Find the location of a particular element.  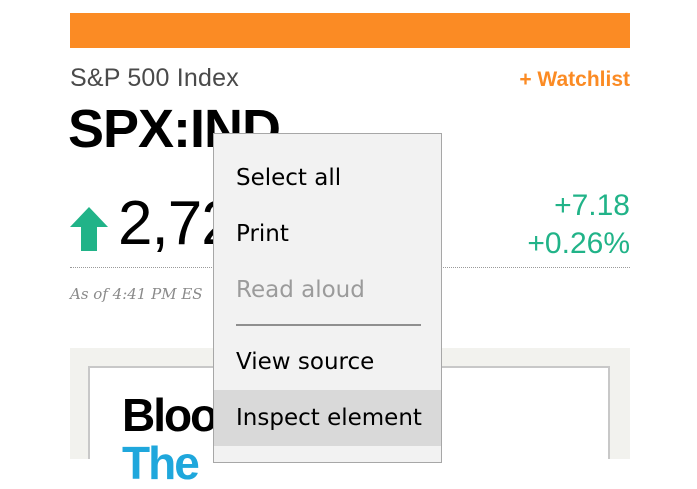

menu-item-read-aloud: Read aloud is located at coordinates (300, 290).